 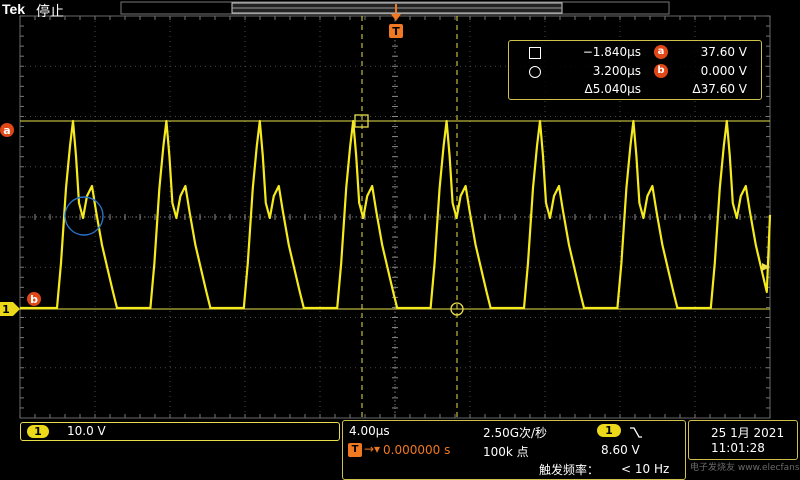 I want to click on trigger-level: 8.60 V, so click(x=620, y=450).